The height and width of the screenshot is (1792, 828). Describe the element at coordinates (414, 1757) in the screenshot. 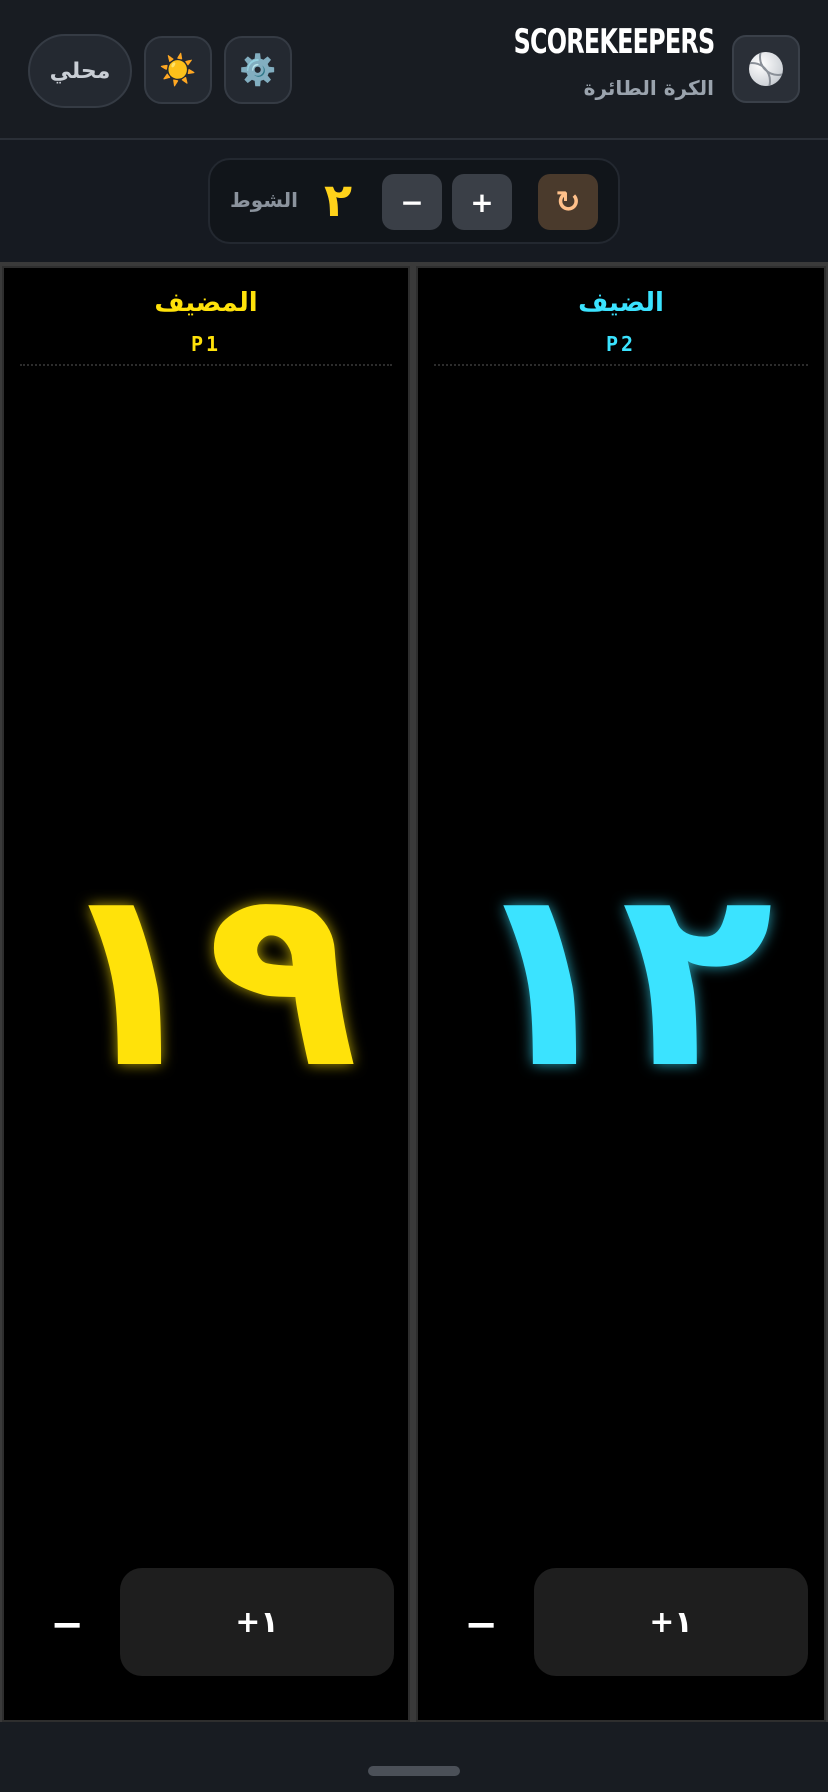

I see `bottom-bar` at that location.